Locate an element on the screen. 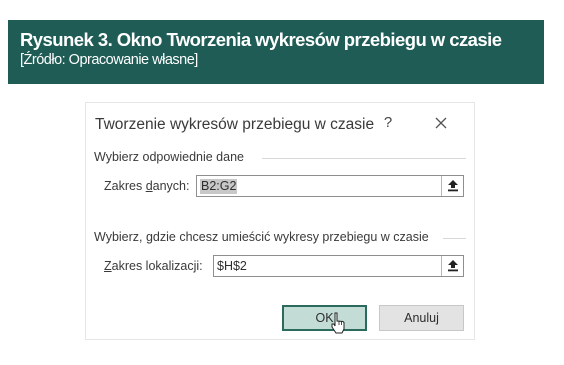 Image resolution: width=564 pixels, height=365 pixels. location-section-divider is located at coordinates (454, 238).